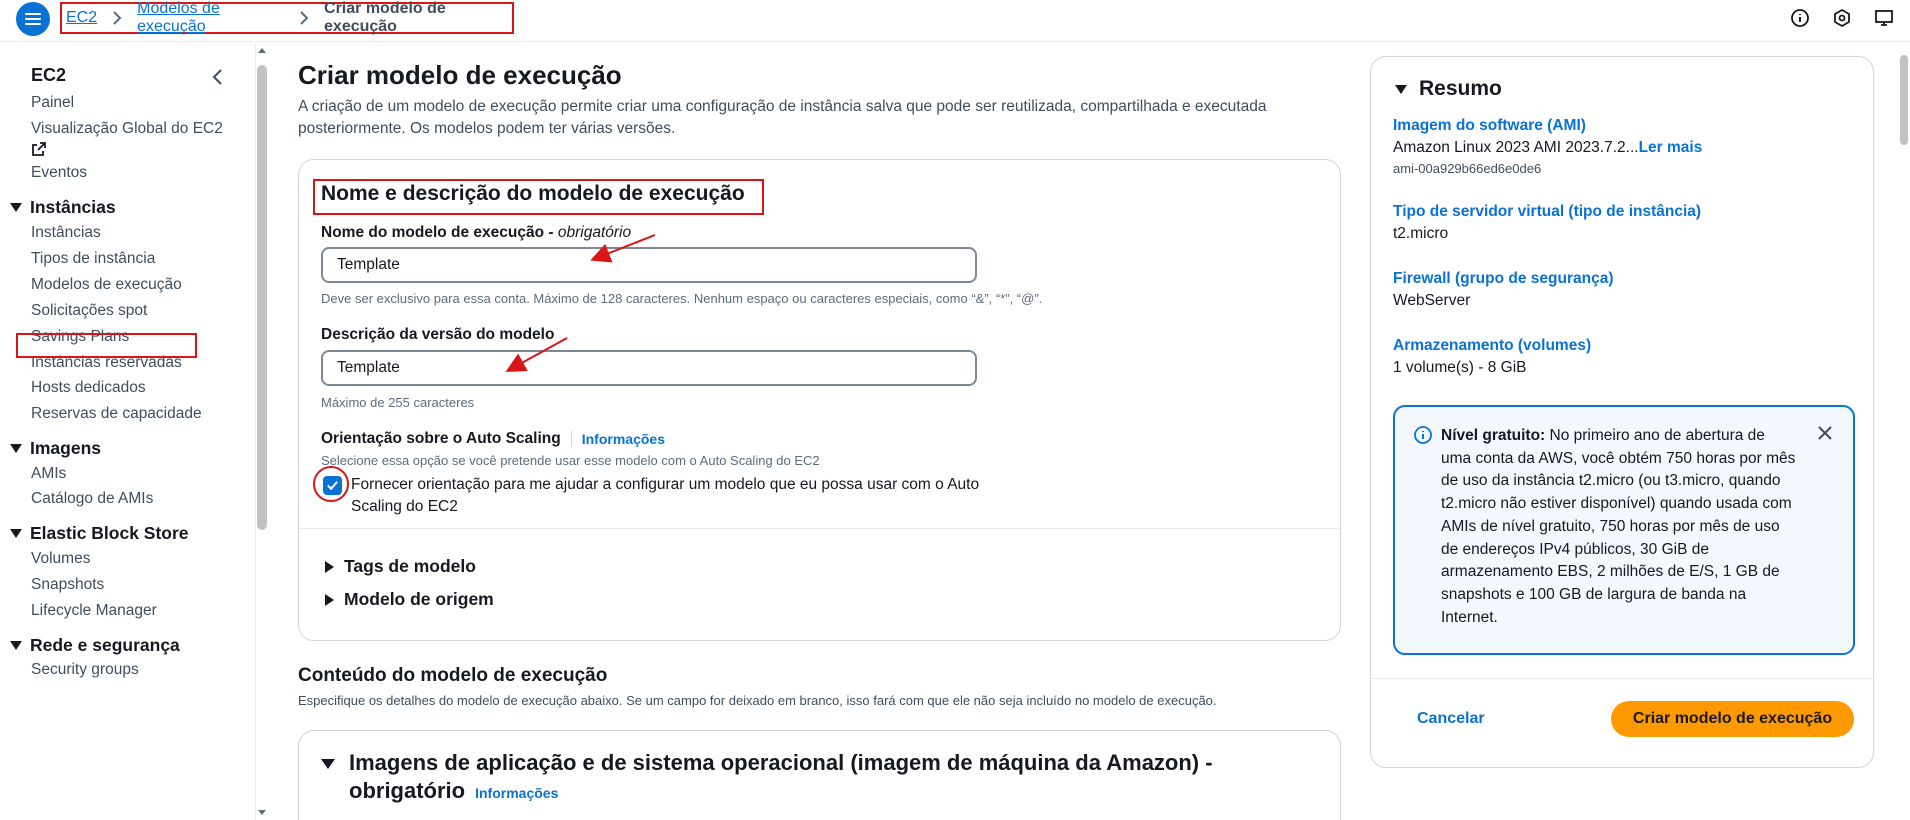 The image size is (1910, 820). I want to click on check-icon, so click(332, 486).